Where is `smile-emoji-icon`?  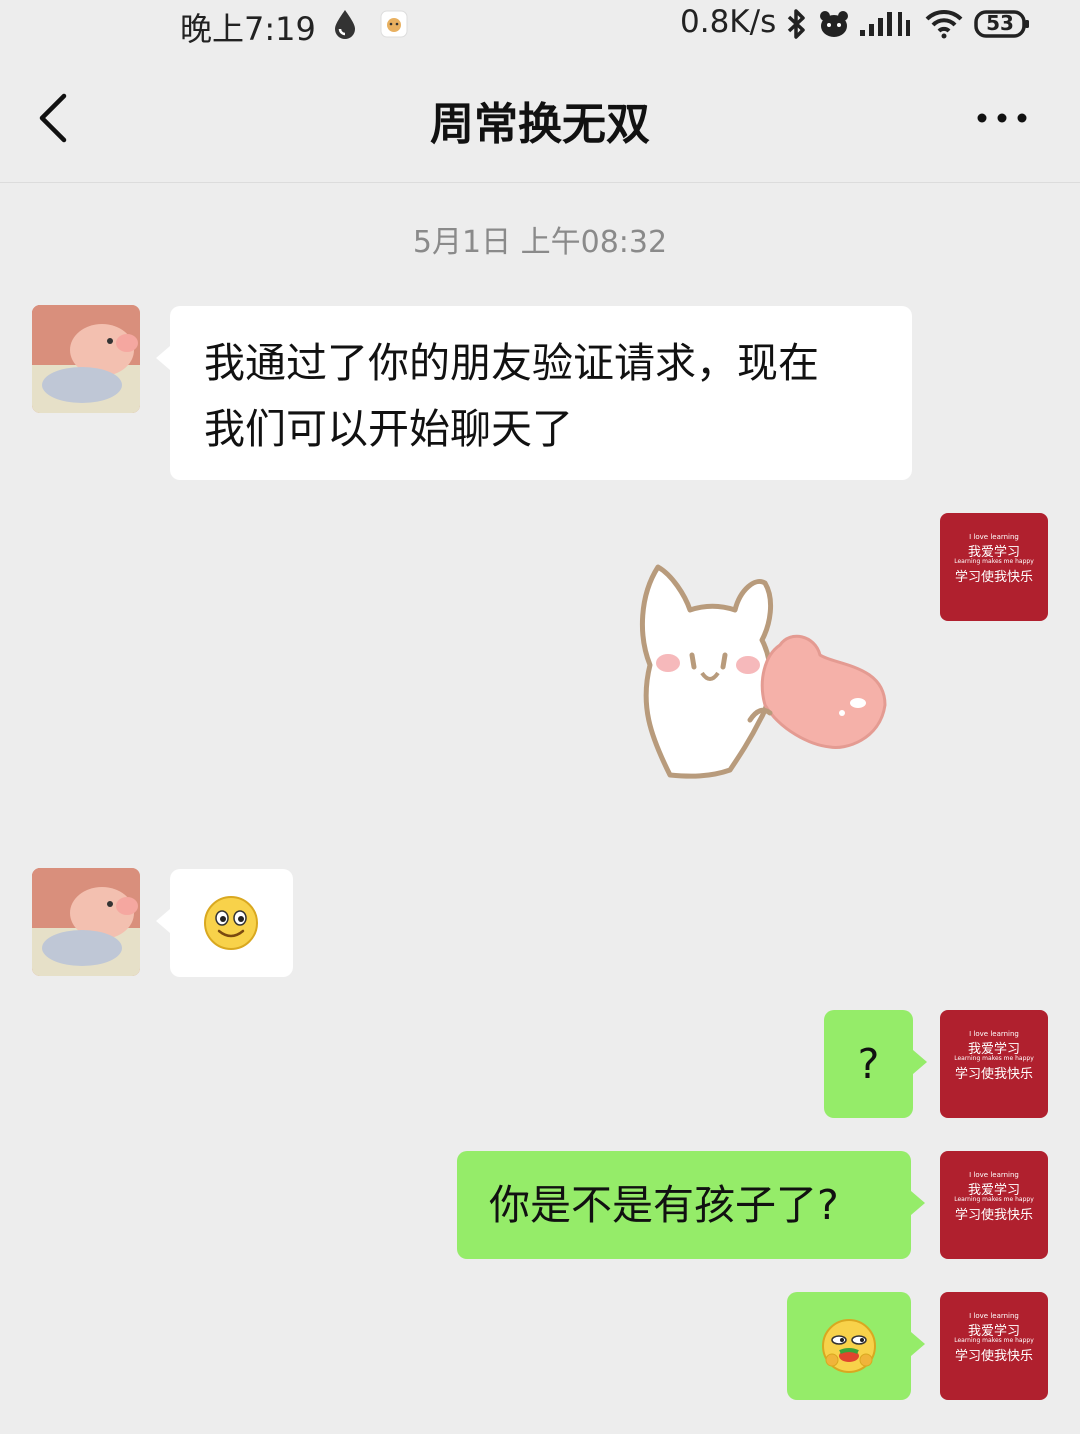 smile-emoji-icon is located at coordinates (231, 923).